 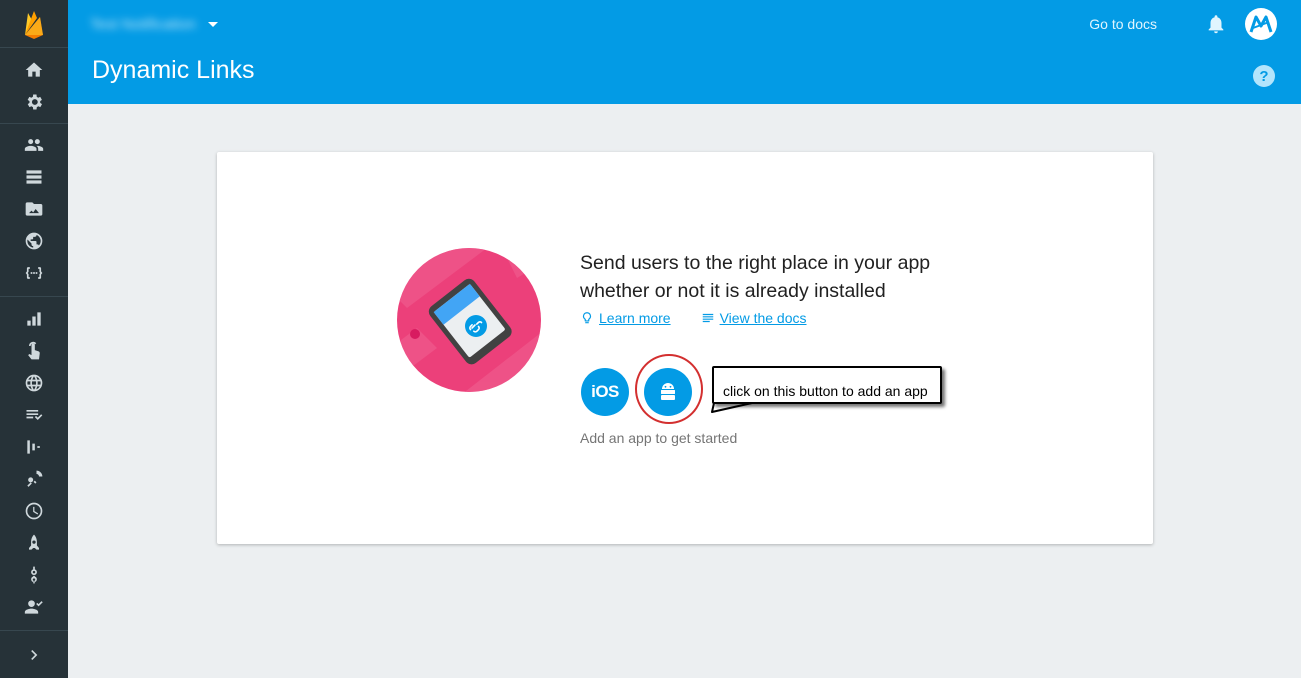 I want to click on hosting-icon, so click(x=34, y=241).